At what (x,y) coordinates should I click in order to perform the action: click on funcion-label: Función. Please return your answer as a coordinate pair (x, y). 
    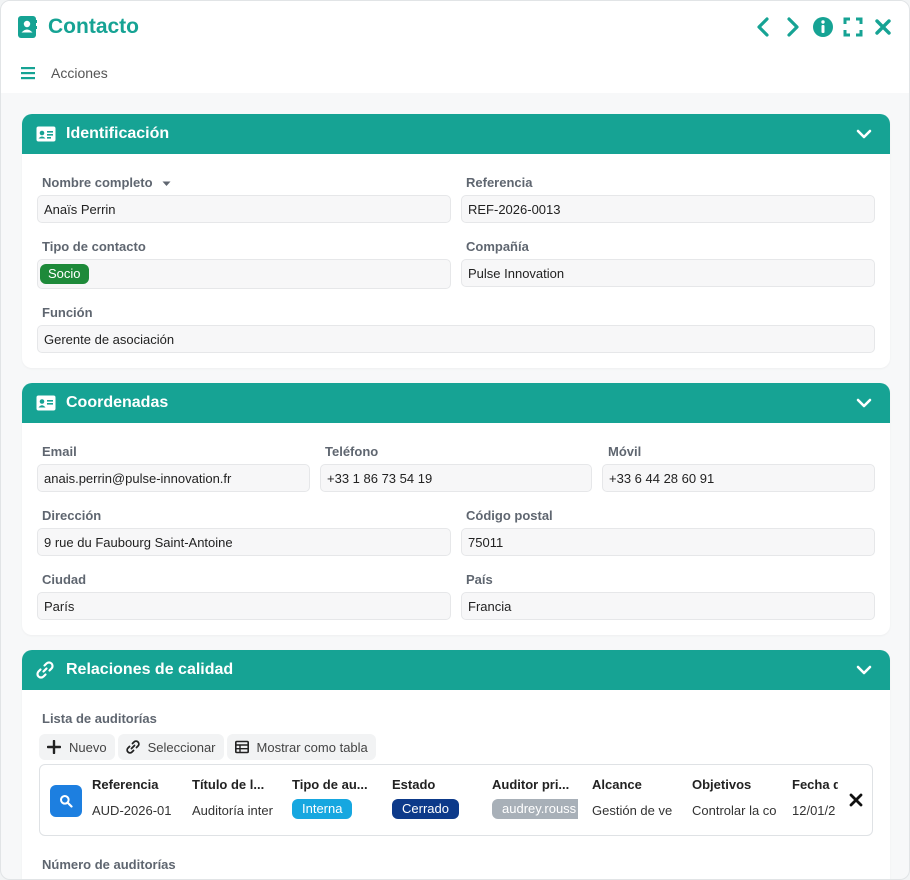
    Looking at the image, I should click on (67, 312).